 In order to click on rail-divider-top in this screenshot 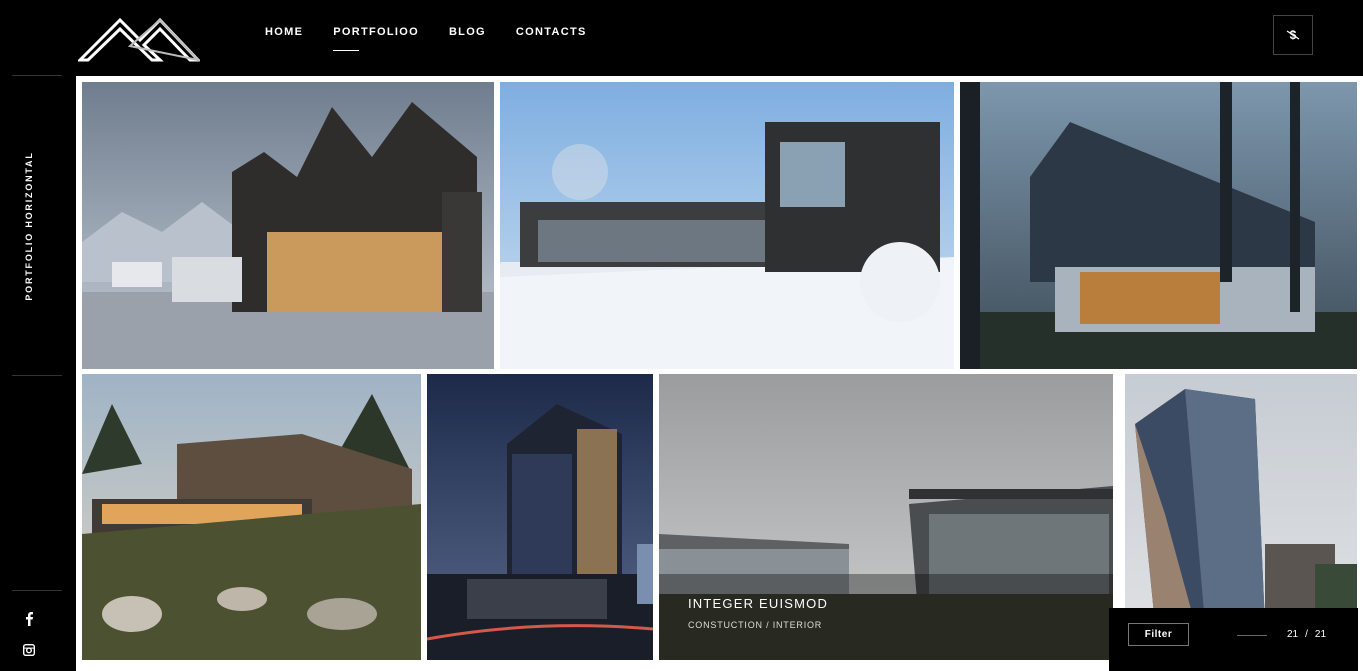, I will do `click(37, 75)`.